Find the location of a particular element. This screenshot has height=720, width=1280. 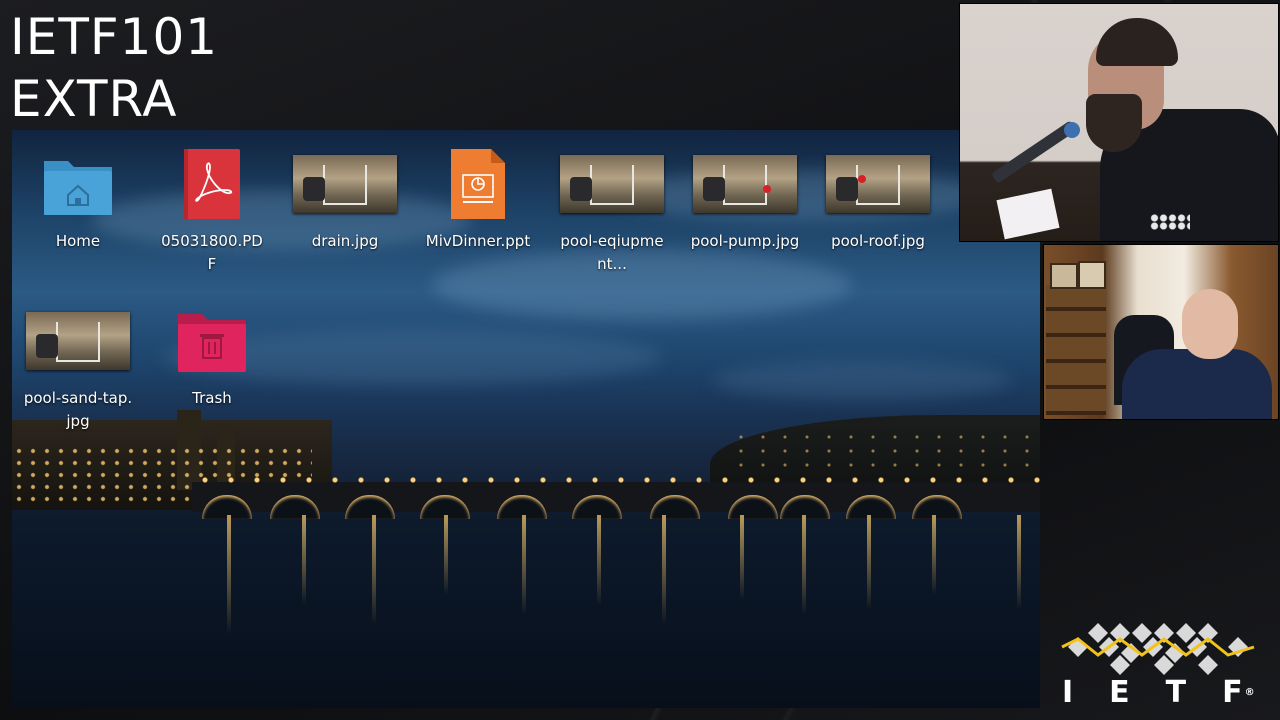

icon-label: Home is located at coordinates (78, 241).